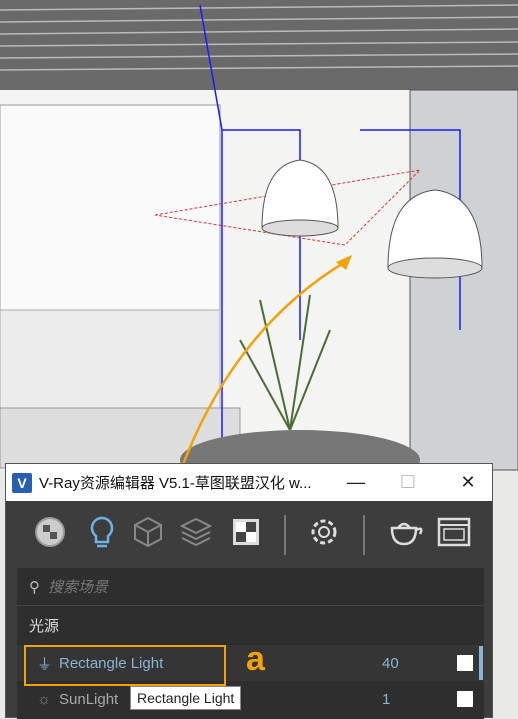 The width and height of the screenshot is (518, 719). I want to click on maximize-icon: ☐, so click(408, 482).